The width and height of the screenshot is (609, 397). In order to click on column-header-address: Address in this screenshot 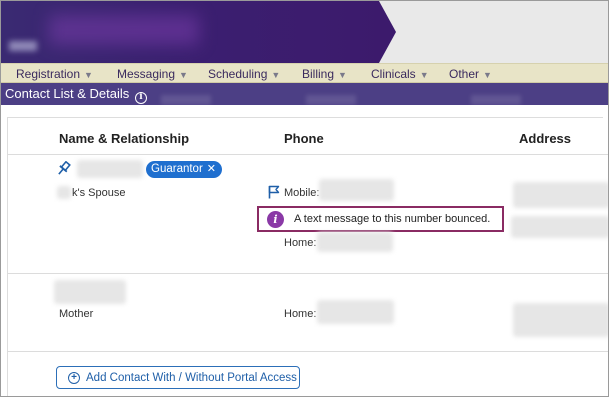, I will do `click(545, 138)`.